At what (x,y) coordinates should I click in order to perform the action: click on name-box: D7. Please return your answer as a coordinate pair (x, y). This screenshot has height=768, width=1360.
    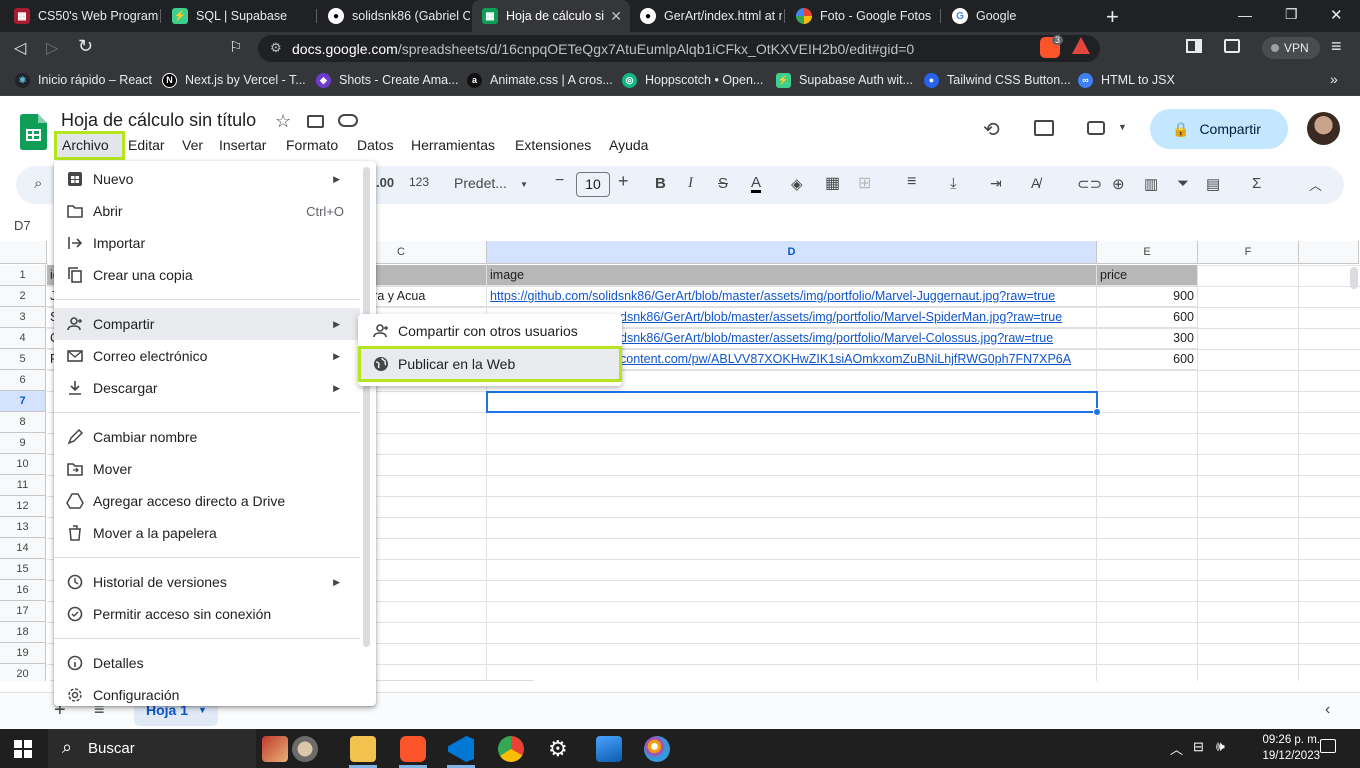
    Looking at the image, I should click on (22, 225).